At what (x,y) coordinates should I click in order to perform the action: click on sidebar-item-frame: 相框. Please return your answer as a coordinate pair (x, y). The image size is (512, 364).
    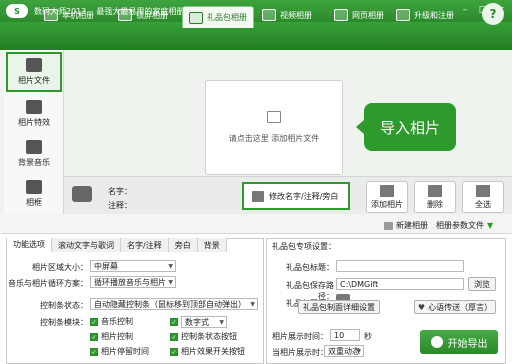
    Looking at the image, I should click on (34, 194).